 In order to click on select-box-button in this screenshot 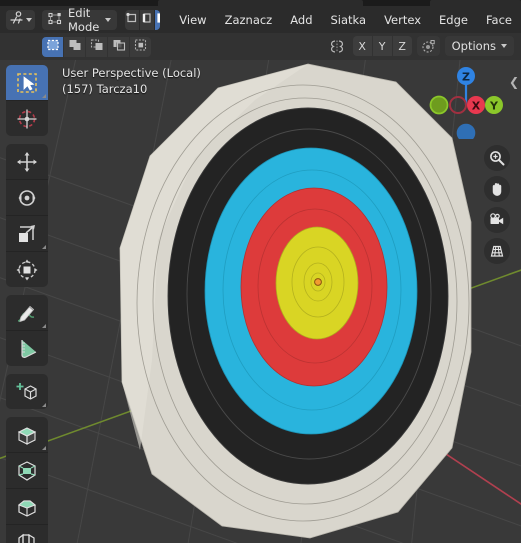, I will do `click(53, 46)`.